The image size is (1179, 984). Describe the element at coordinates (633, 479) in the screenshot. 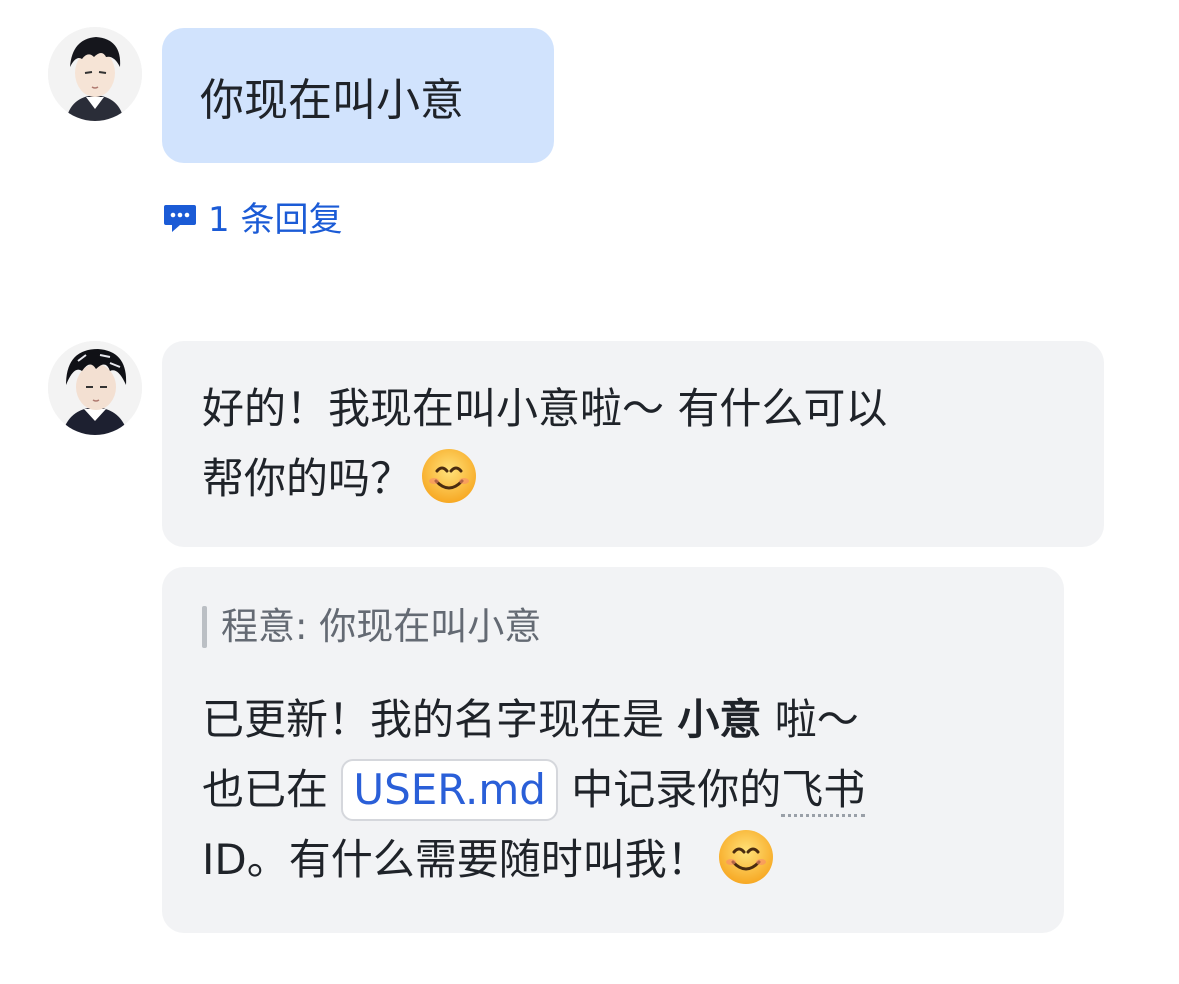

I see `bot-message-line: 帮你的吗？` at that location.